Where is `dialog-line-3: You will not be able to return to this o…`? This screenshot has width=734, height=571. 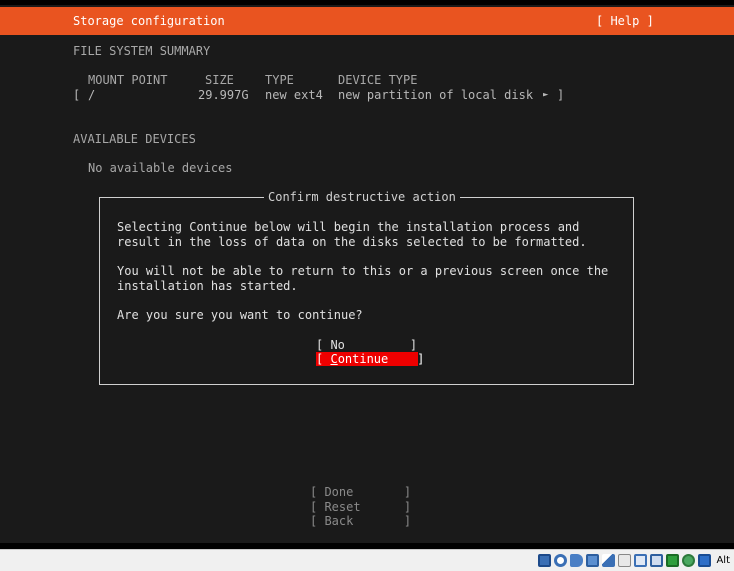 dialog-line-3: You will not be able to return to this o… is located at coordinates (363, 271).